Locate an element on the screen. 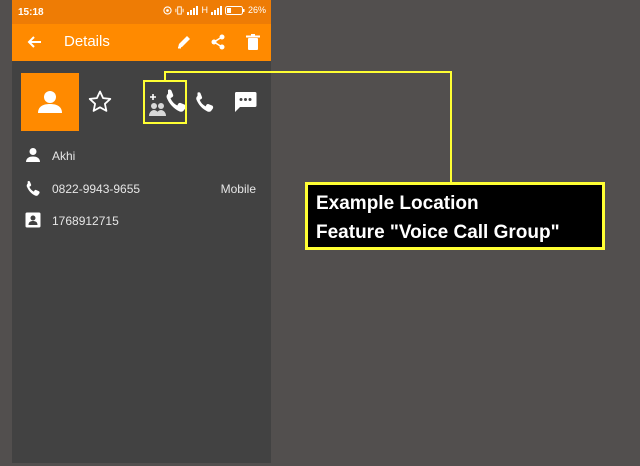 The image size is (640, 466). callout-line-1: Example Location is located at coordinates (397, 203).